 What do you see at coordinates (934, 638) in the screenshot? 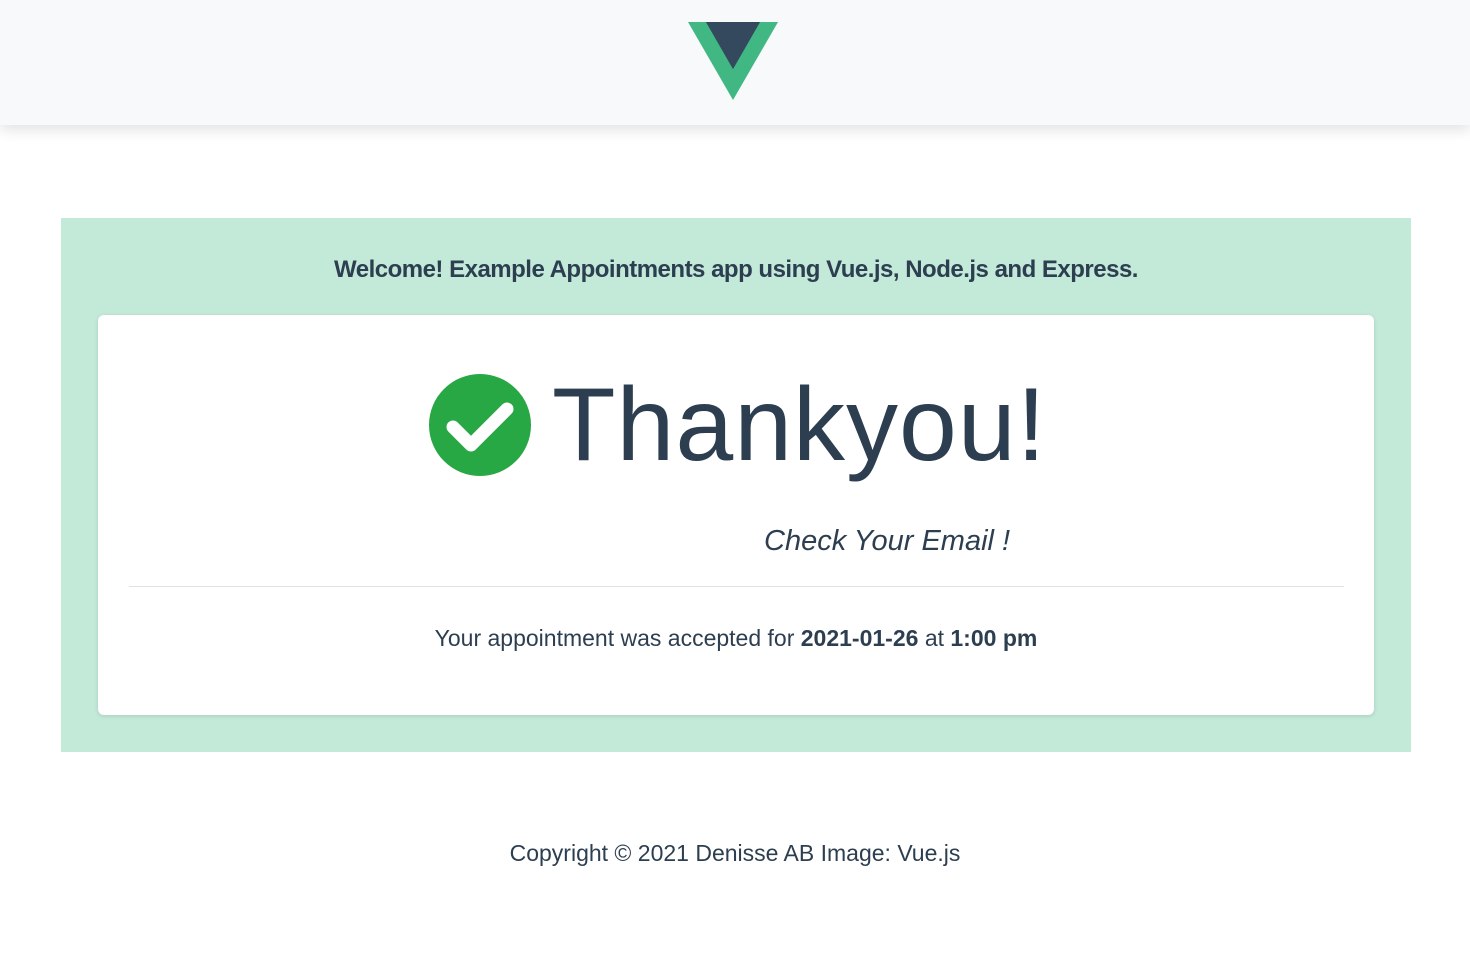
I see `appointment-connector: at` at bounding box center [934, 638].